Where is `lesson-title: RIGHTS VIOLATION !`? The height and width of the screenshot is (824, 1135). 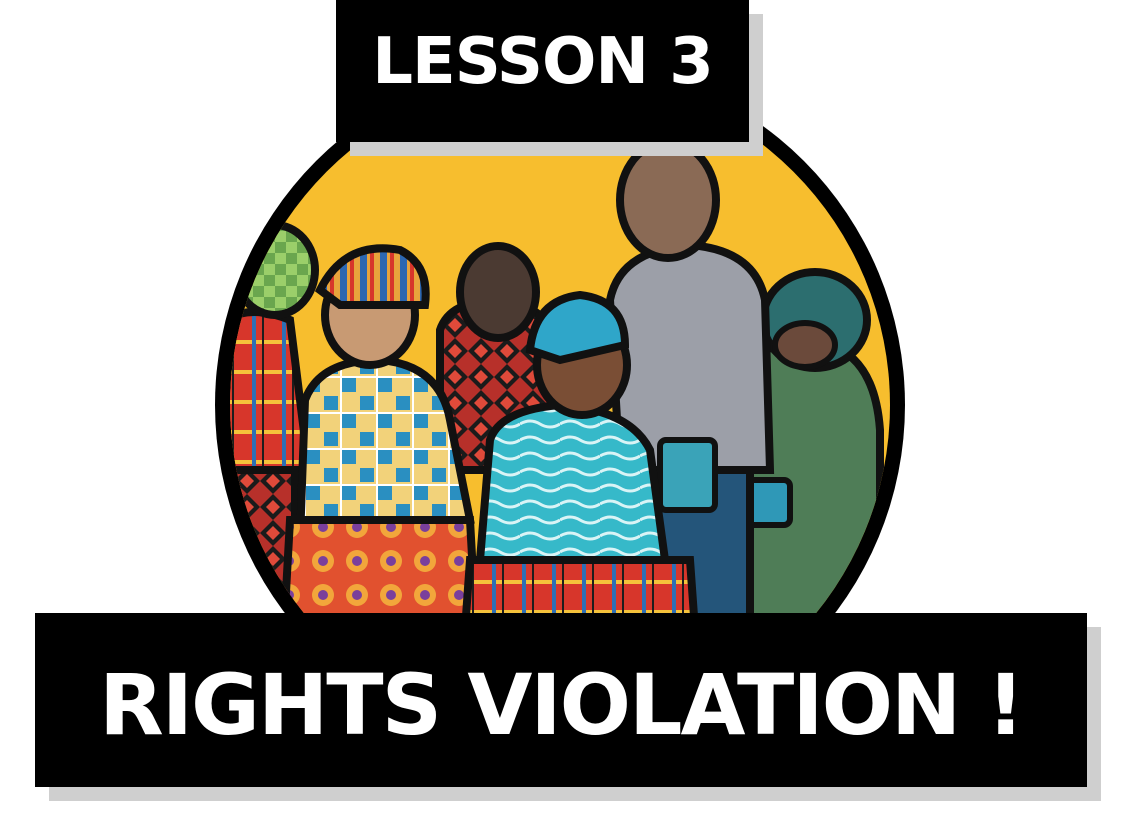 lesson-title: RIGHTS VIOLATION ! is located at coordinates (562, 705).